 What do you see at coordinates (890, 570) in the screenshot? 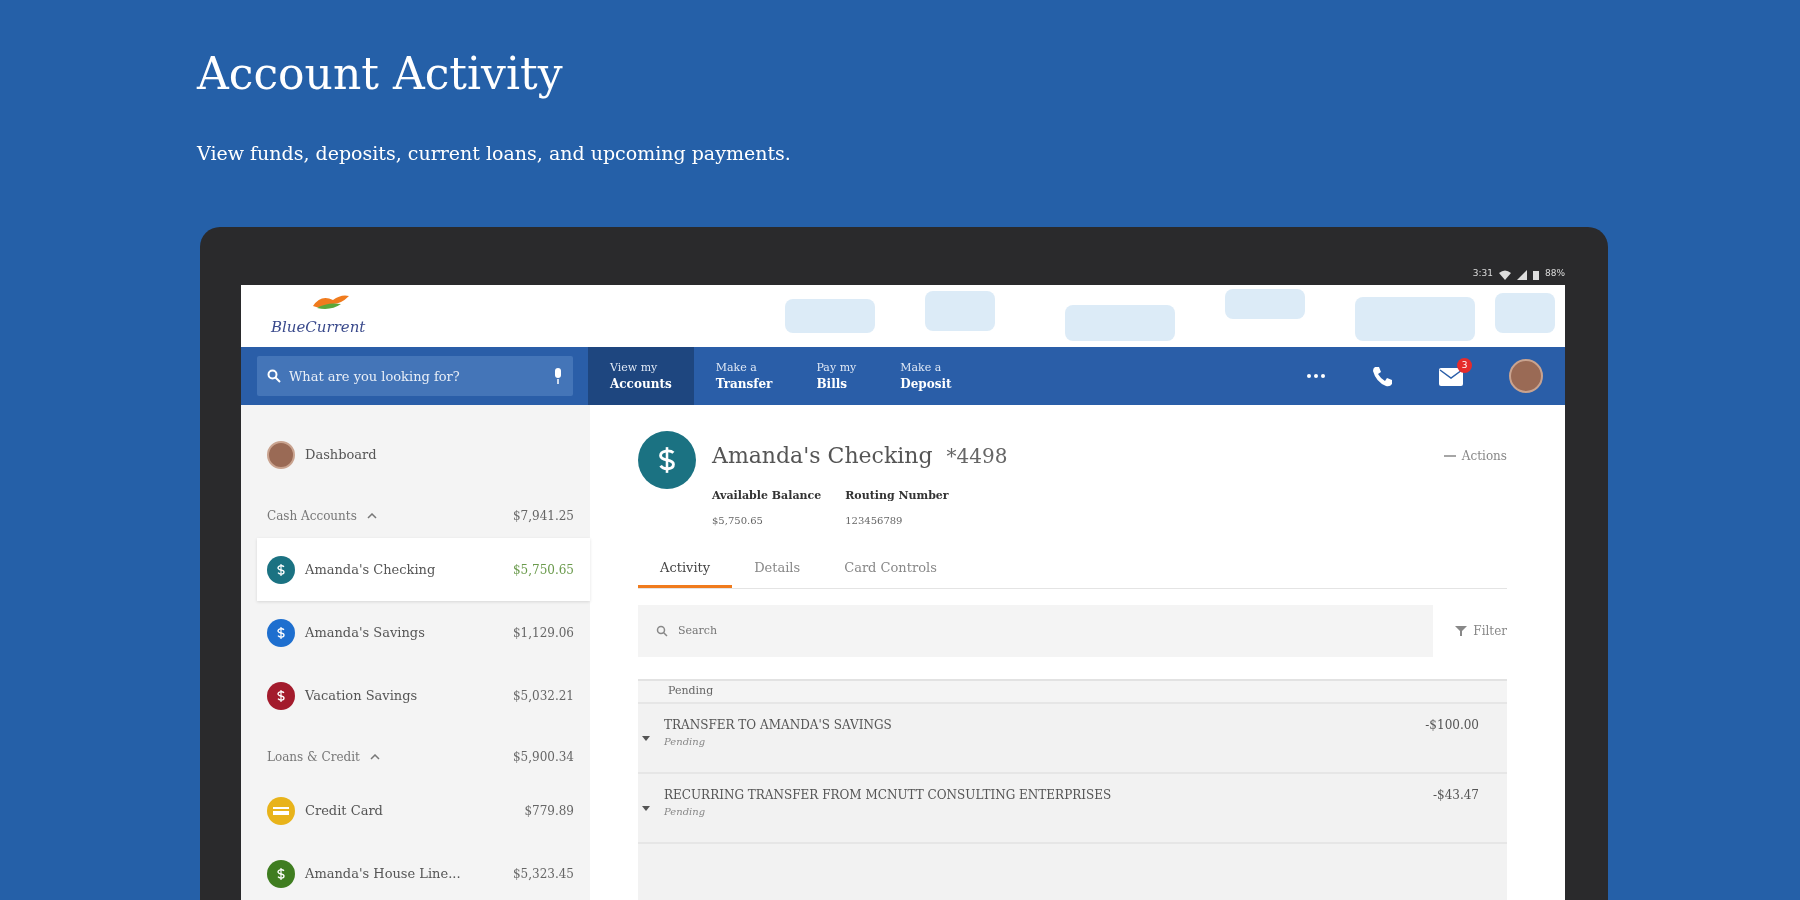
I see `content-tab: Card Controls` at bounding box center [890, 570].